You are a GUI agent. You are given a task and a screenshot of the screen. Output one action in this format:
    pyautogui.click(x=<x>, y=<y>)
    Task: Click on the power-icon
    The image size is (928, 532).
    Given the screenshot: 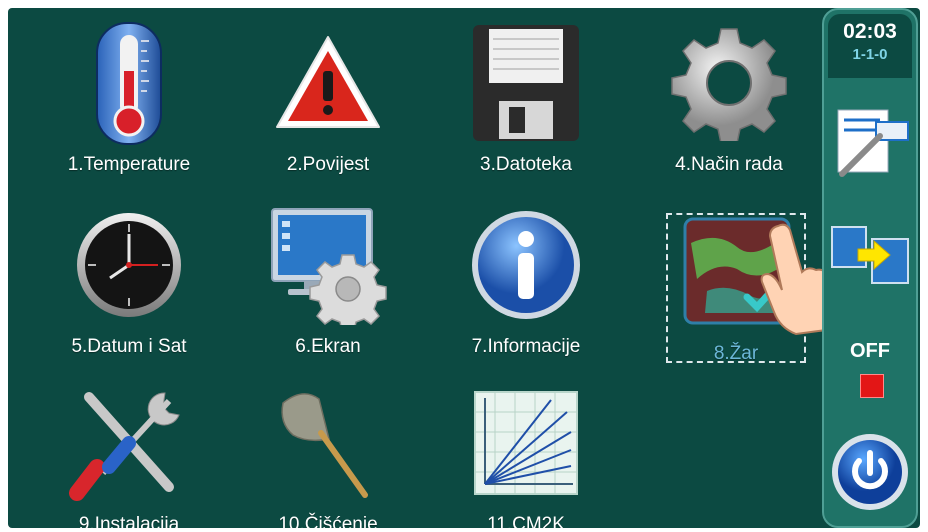 What is the action you would take?
    pyautogui.click(x=870, y=472)
    